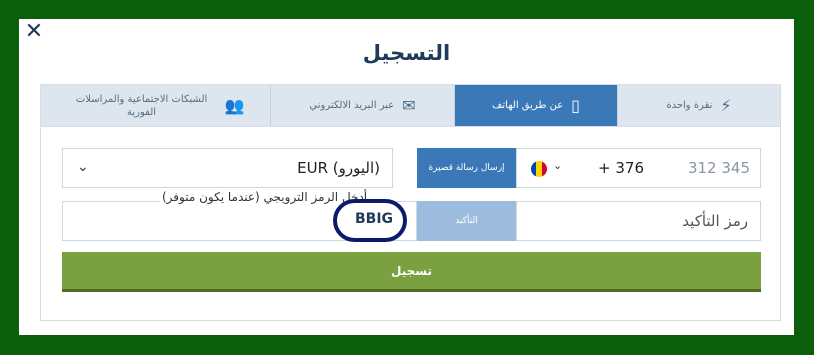 Image resolution: width=814 pixels, height=355 pixels. What do you see at coordinates (406, 53) in the screenshot?
I see `page-title: التسجيل` at bounding box center [406, 53].